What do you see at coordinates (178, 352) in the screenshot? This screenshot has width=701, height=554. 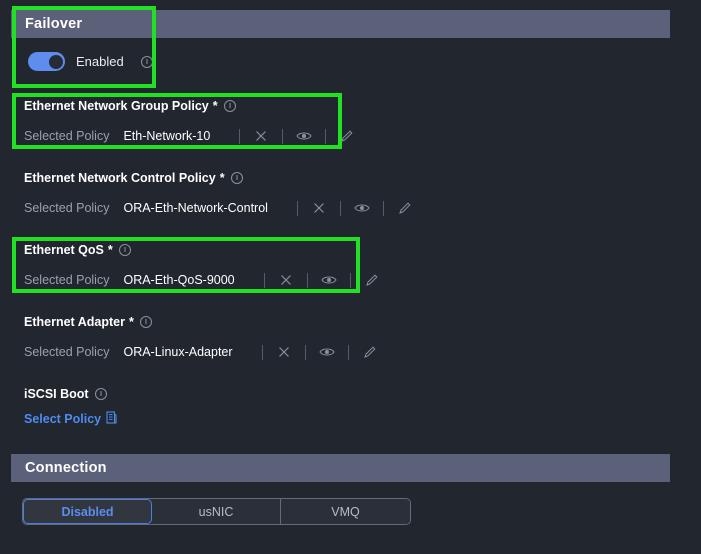 I see `policy-value: ORA-Linux-Adapter` at bounding box center [178, 352].